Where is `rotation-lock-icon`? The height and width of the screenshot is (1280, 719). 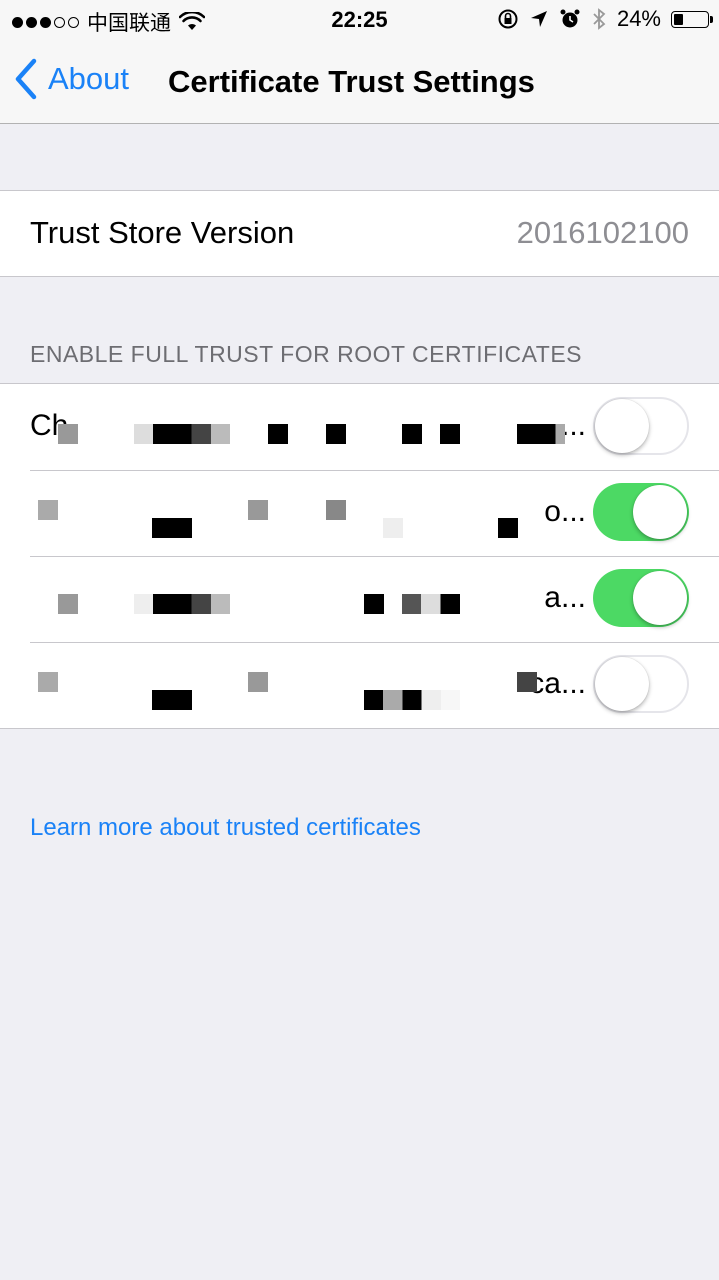 rotation-lock-icon is located at coordinates (508, 19).